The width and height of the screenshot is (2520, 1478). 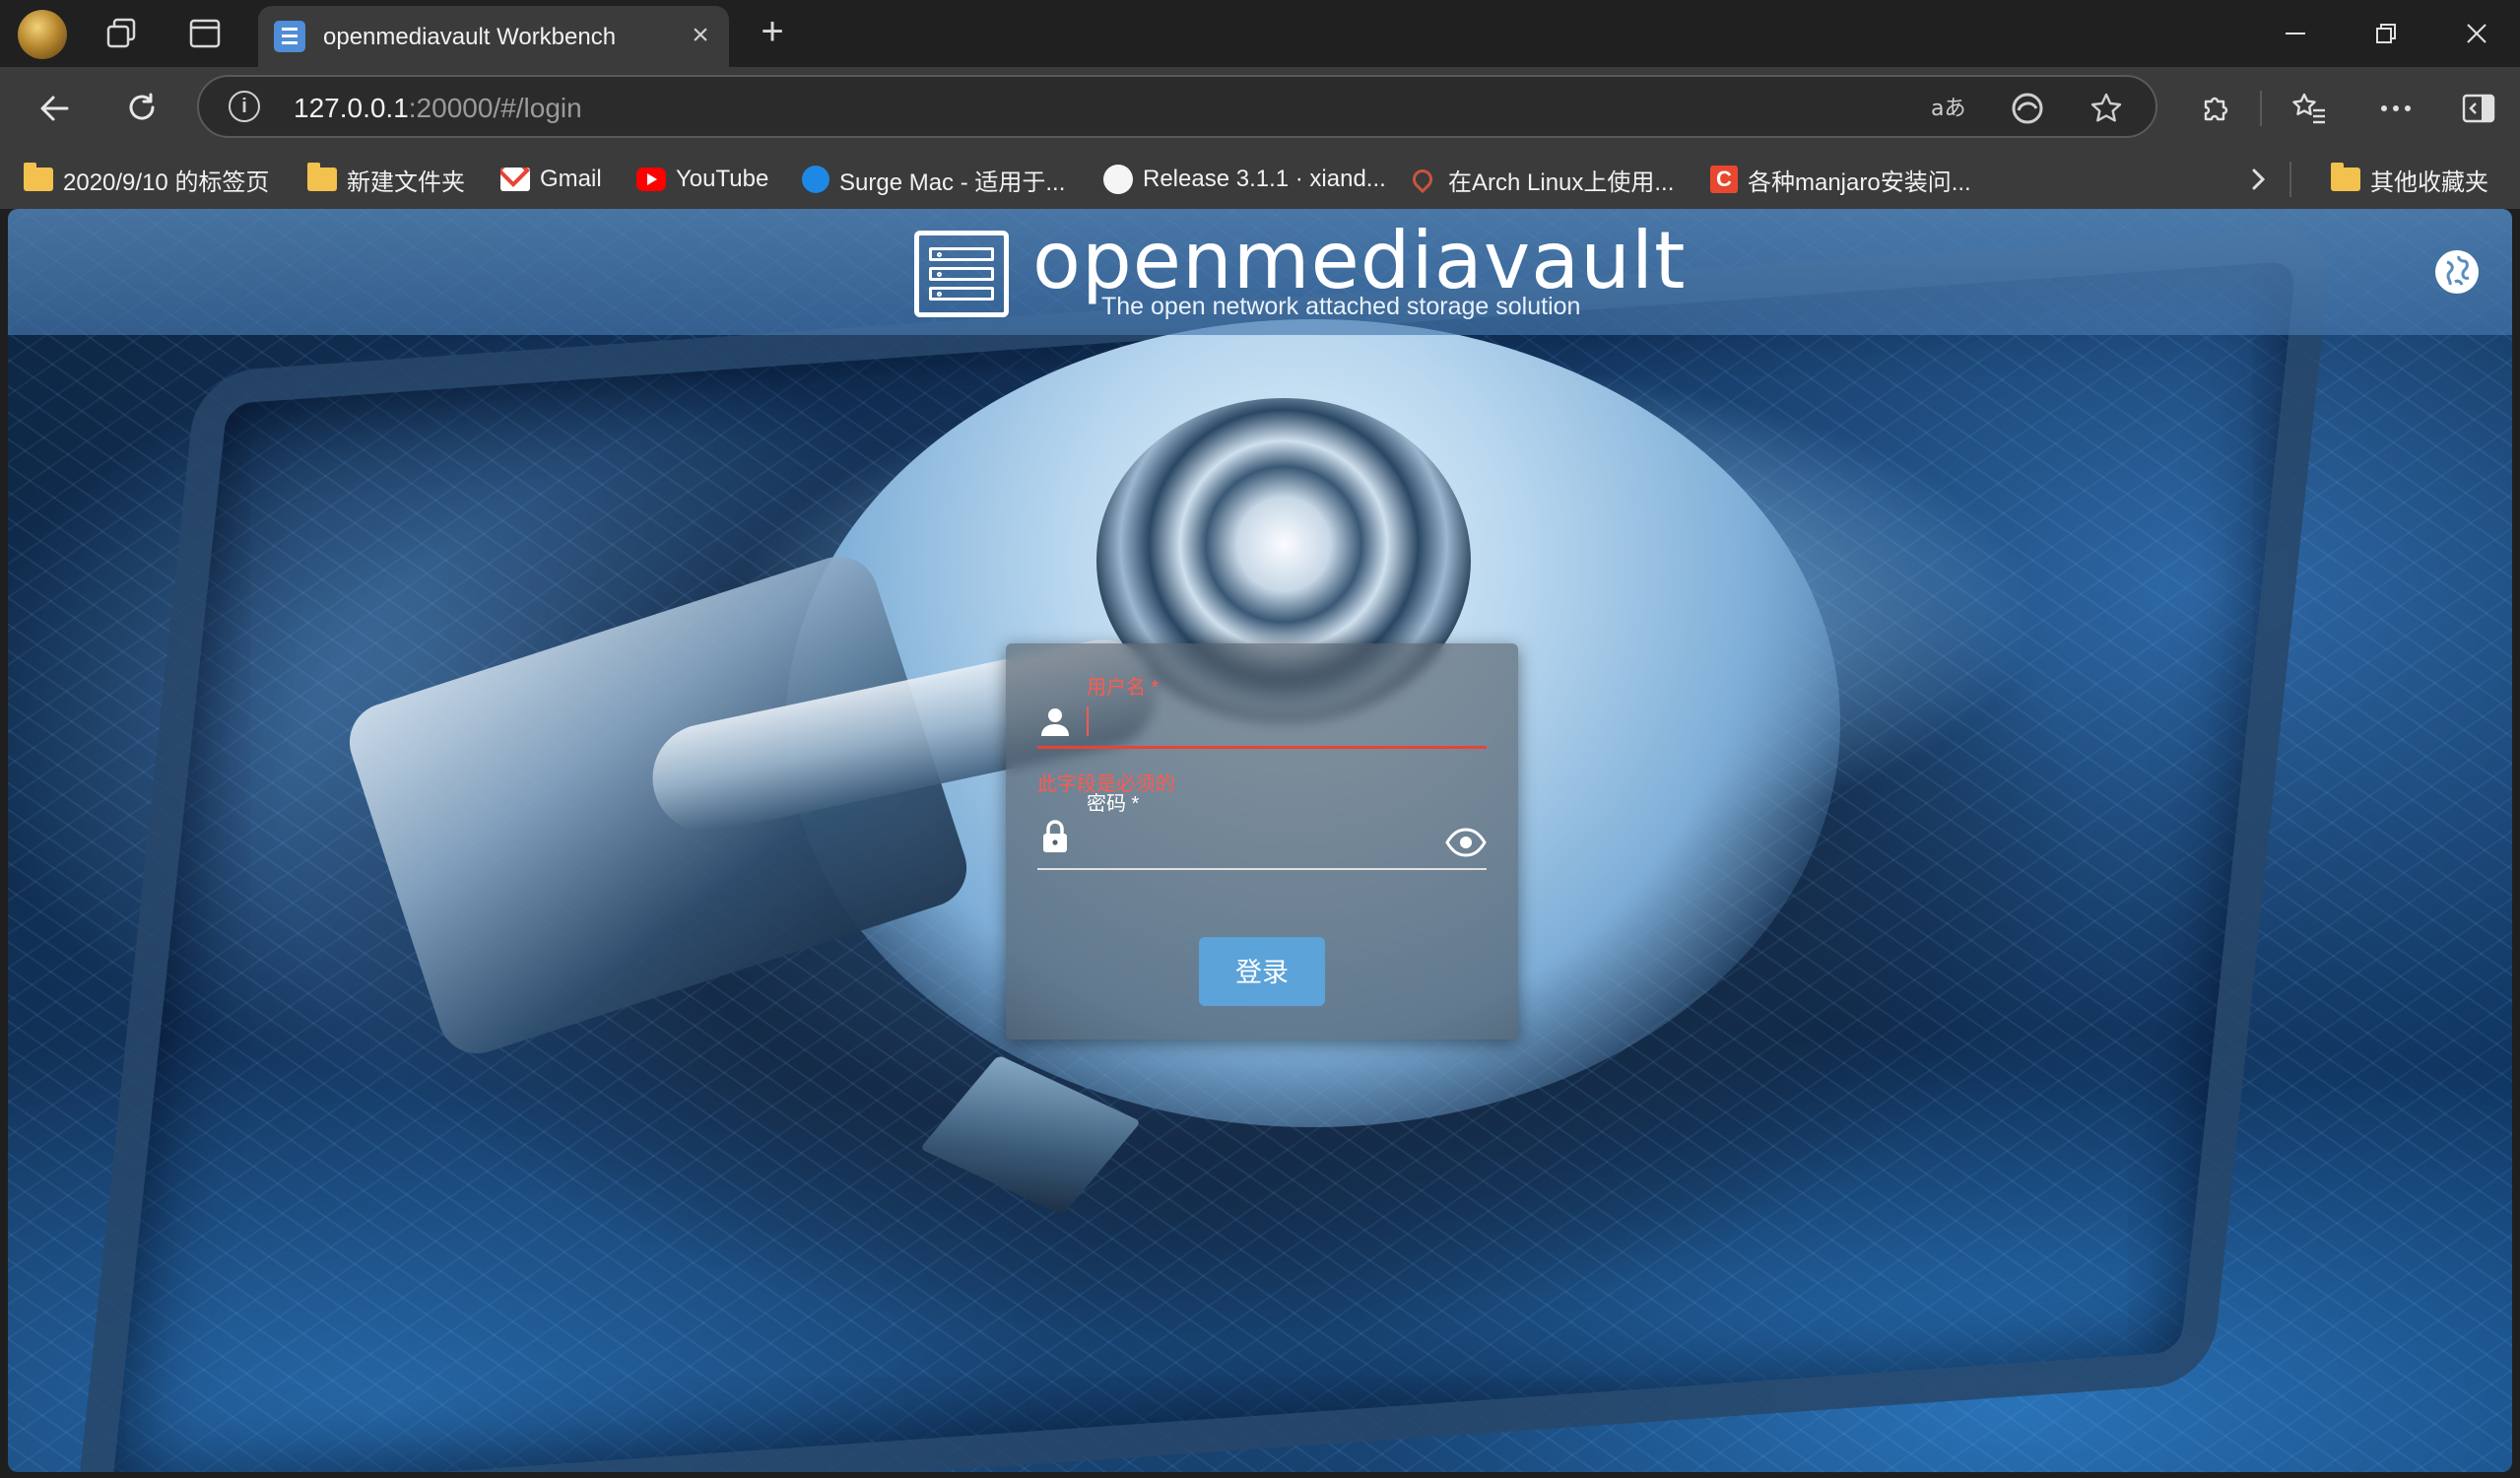 I want to click on favorite-star-icon, so click(x=2106, y=108).